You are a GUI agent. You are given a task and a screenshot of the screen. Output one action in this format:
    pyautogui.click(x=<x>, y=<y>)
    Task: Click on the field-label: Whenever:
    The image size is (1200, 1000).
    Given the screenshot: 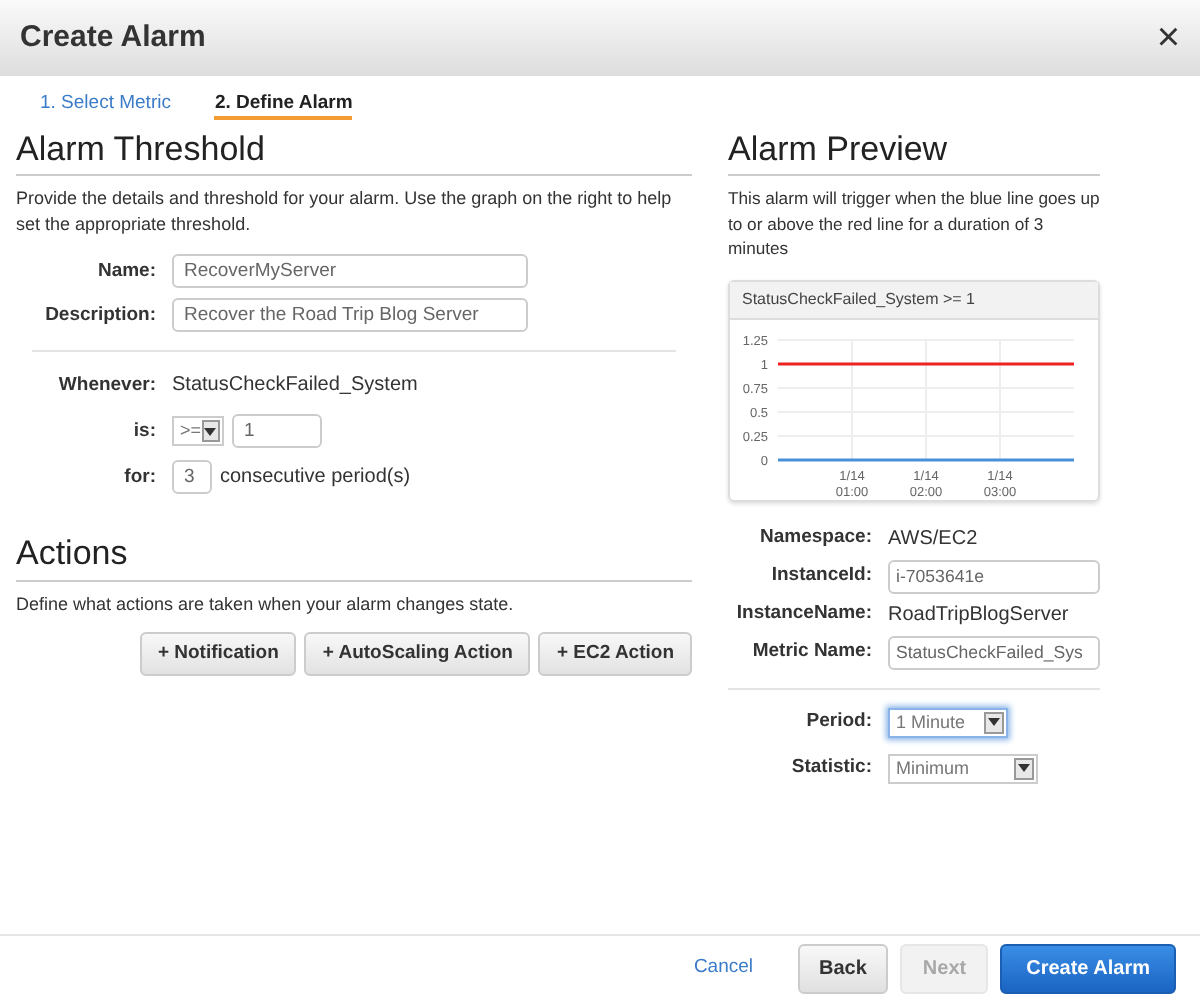 What is the action you would take?
    pyautogui.click(x=107, y=385)
    